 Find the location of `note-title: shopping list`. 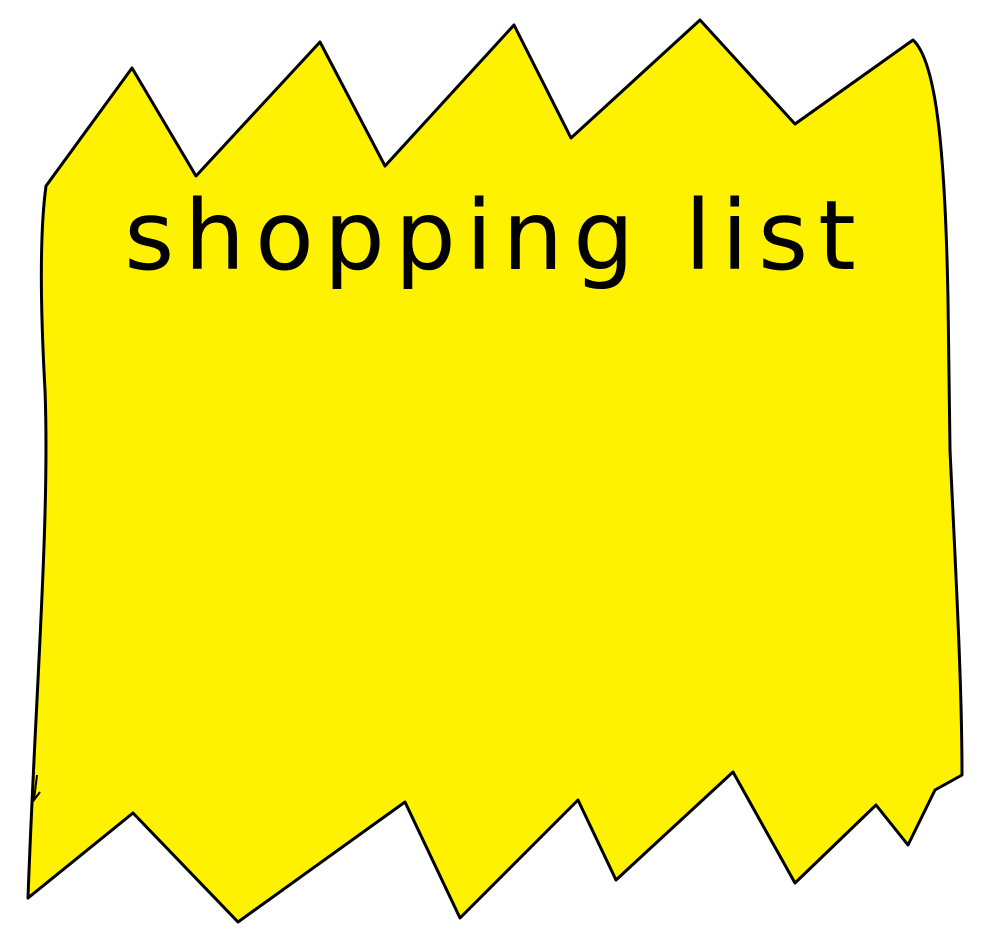

note-title: shopping list is located at coordinates (495, 236).